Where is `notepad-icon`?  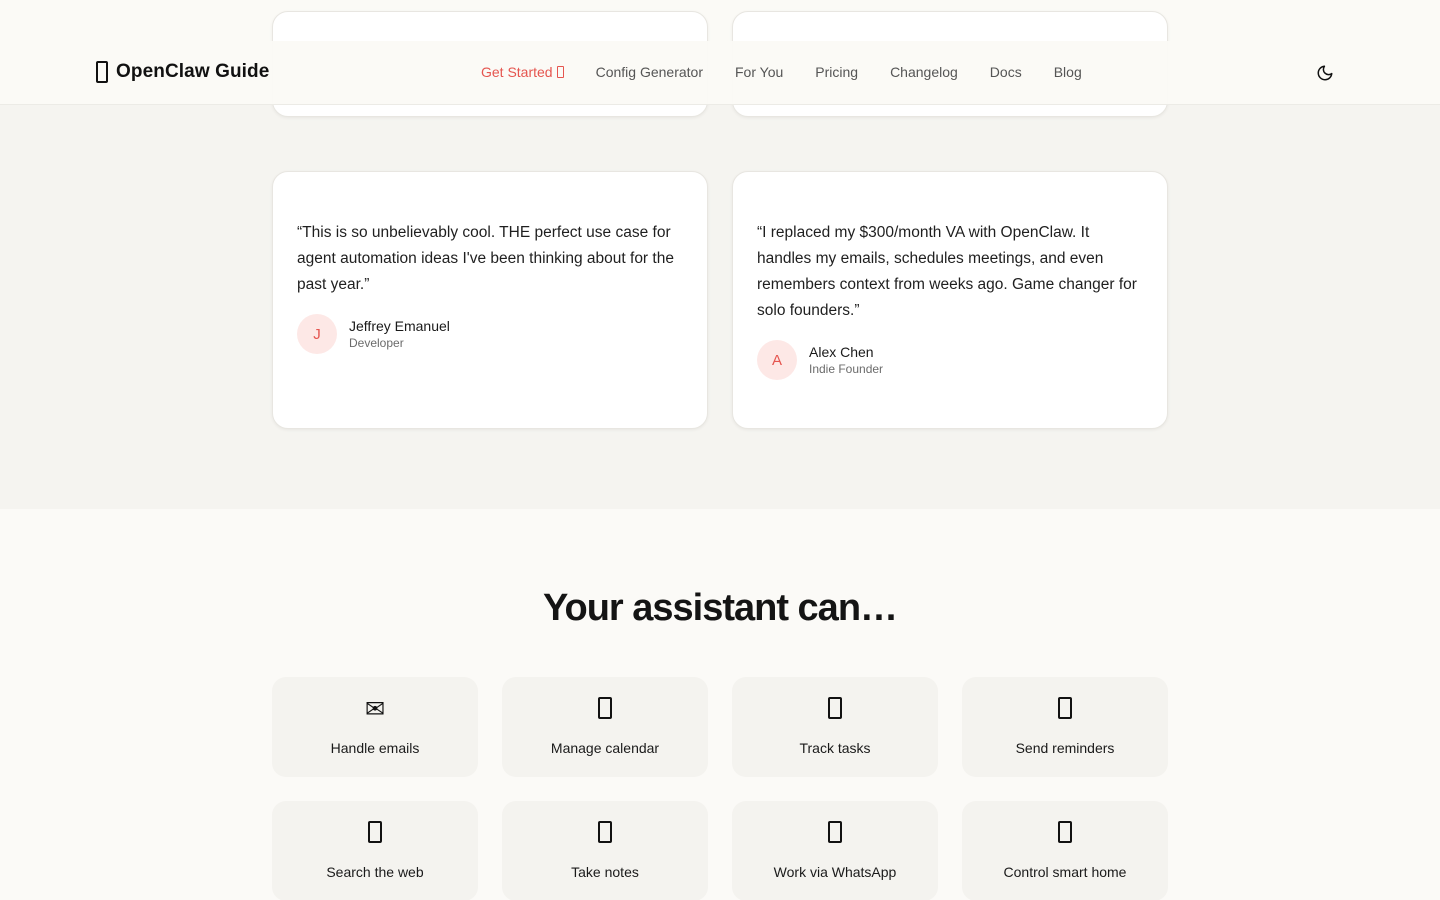
notepad-icon is located at coordinates (605, 832).